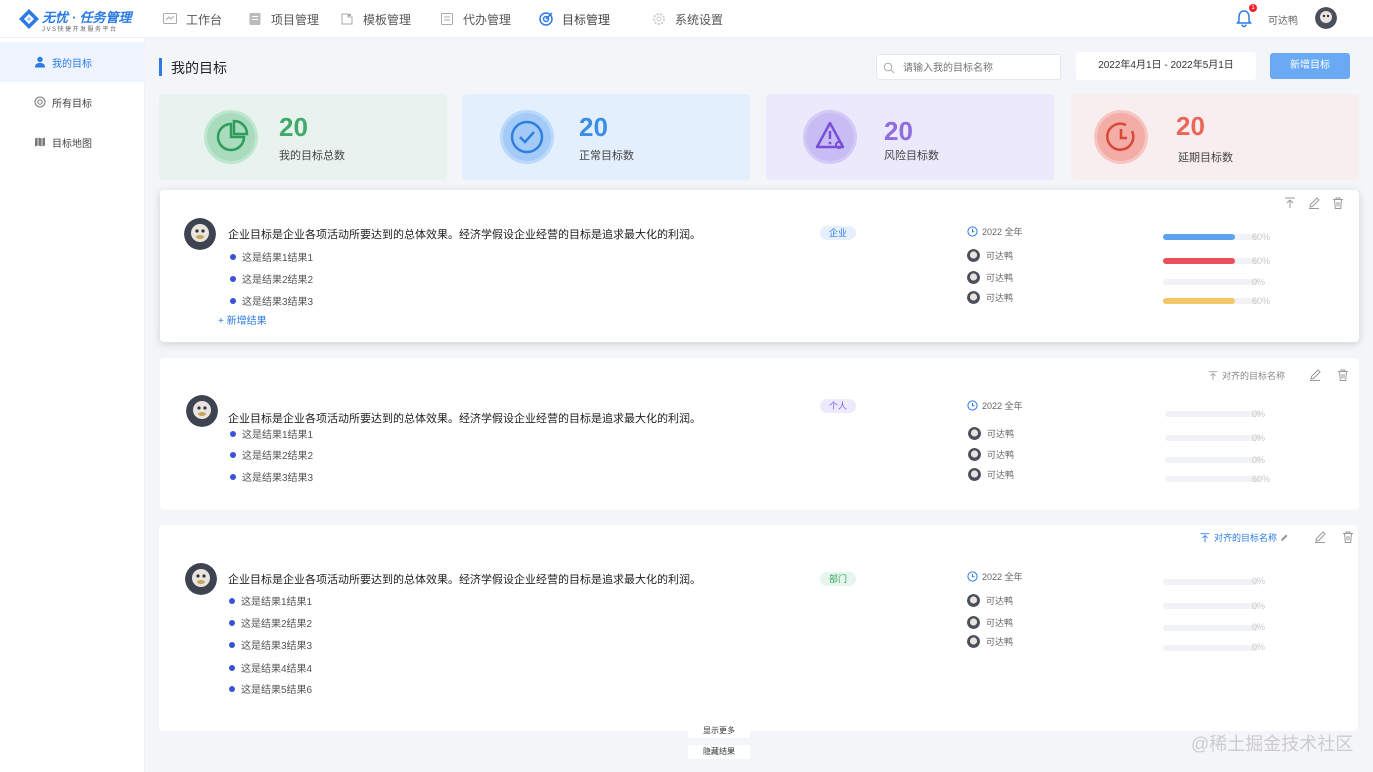  Describe the element at coordinates (687, 19) in the screenshot. I see `nav-settings: 系统设置` at that location.